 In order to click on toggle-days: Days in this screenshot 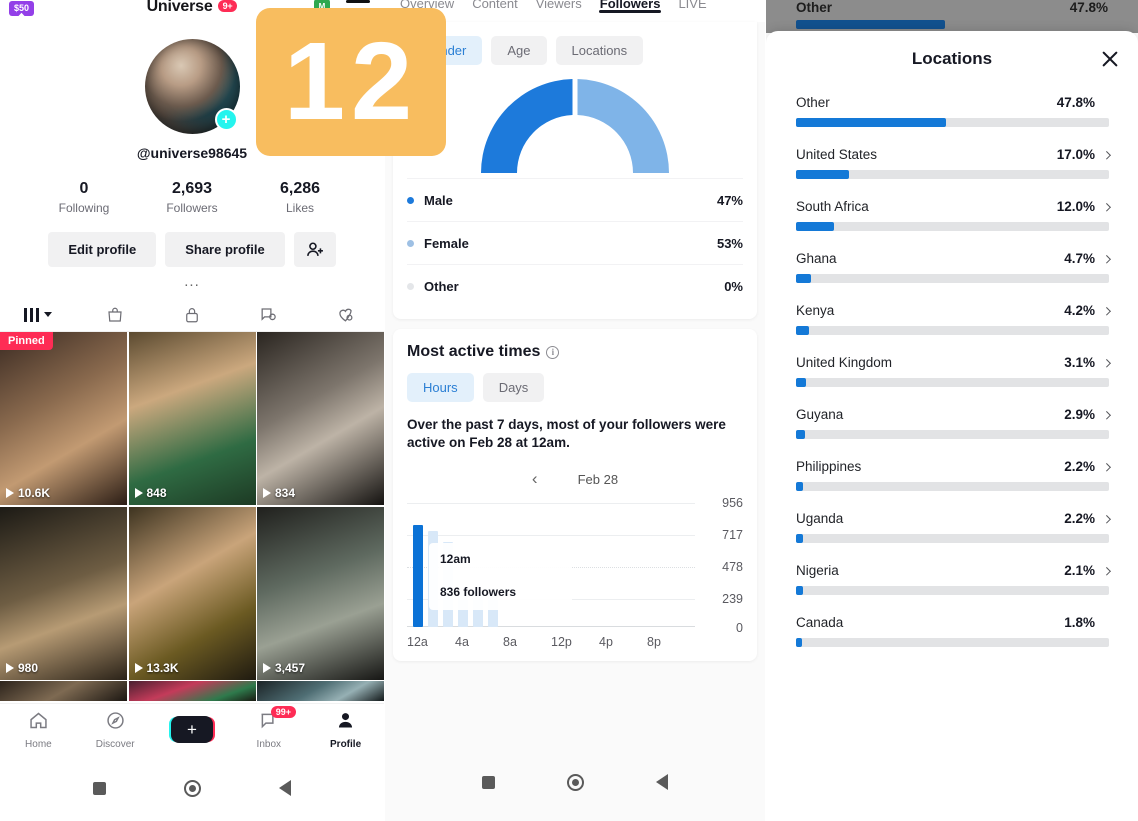, I will do `click(513, 387)`.